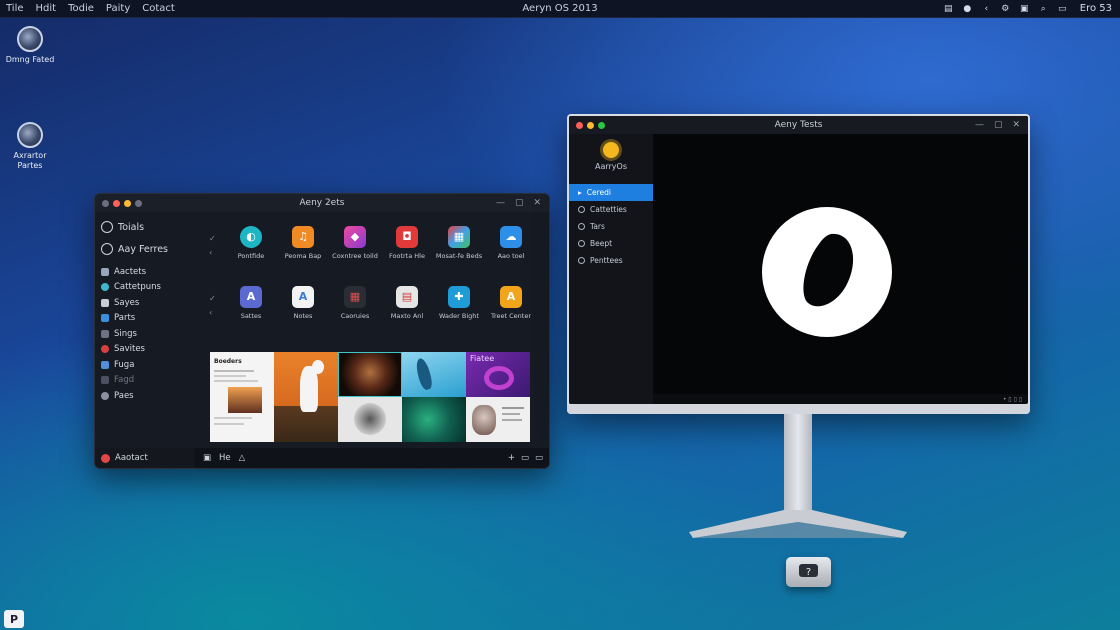 This screenshot has width=1120, height=630. I want to click on layout-icon: ▭, so click(539, 458).